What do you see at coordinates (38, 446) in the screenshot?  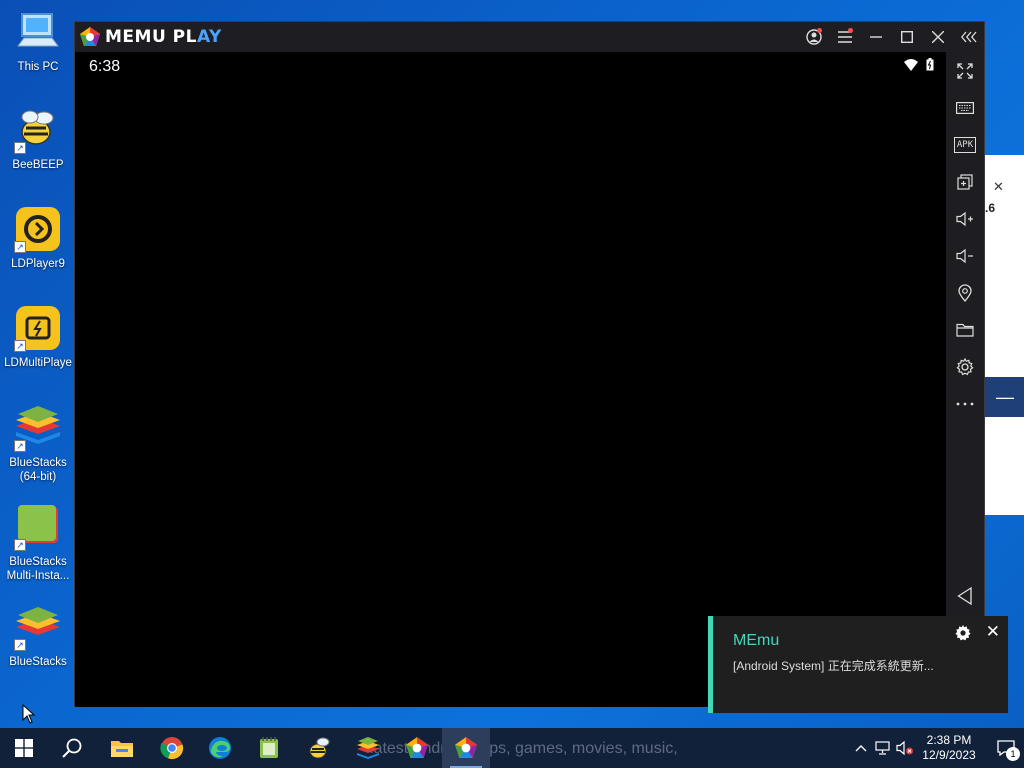 I see `desktop-icon-bluestacks-64: ↗ BlueStacks (64-bit)` at bounding box center [38, 446].